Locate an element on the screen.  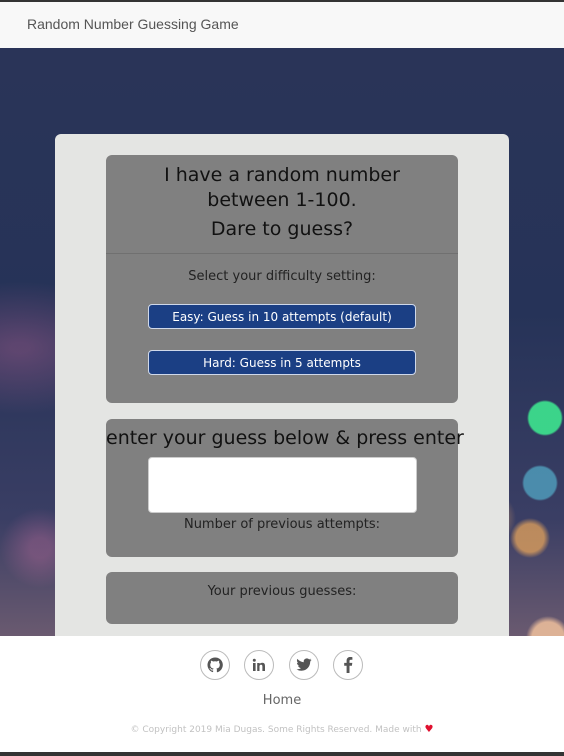
guess-input is located at coordinates (282, 485).